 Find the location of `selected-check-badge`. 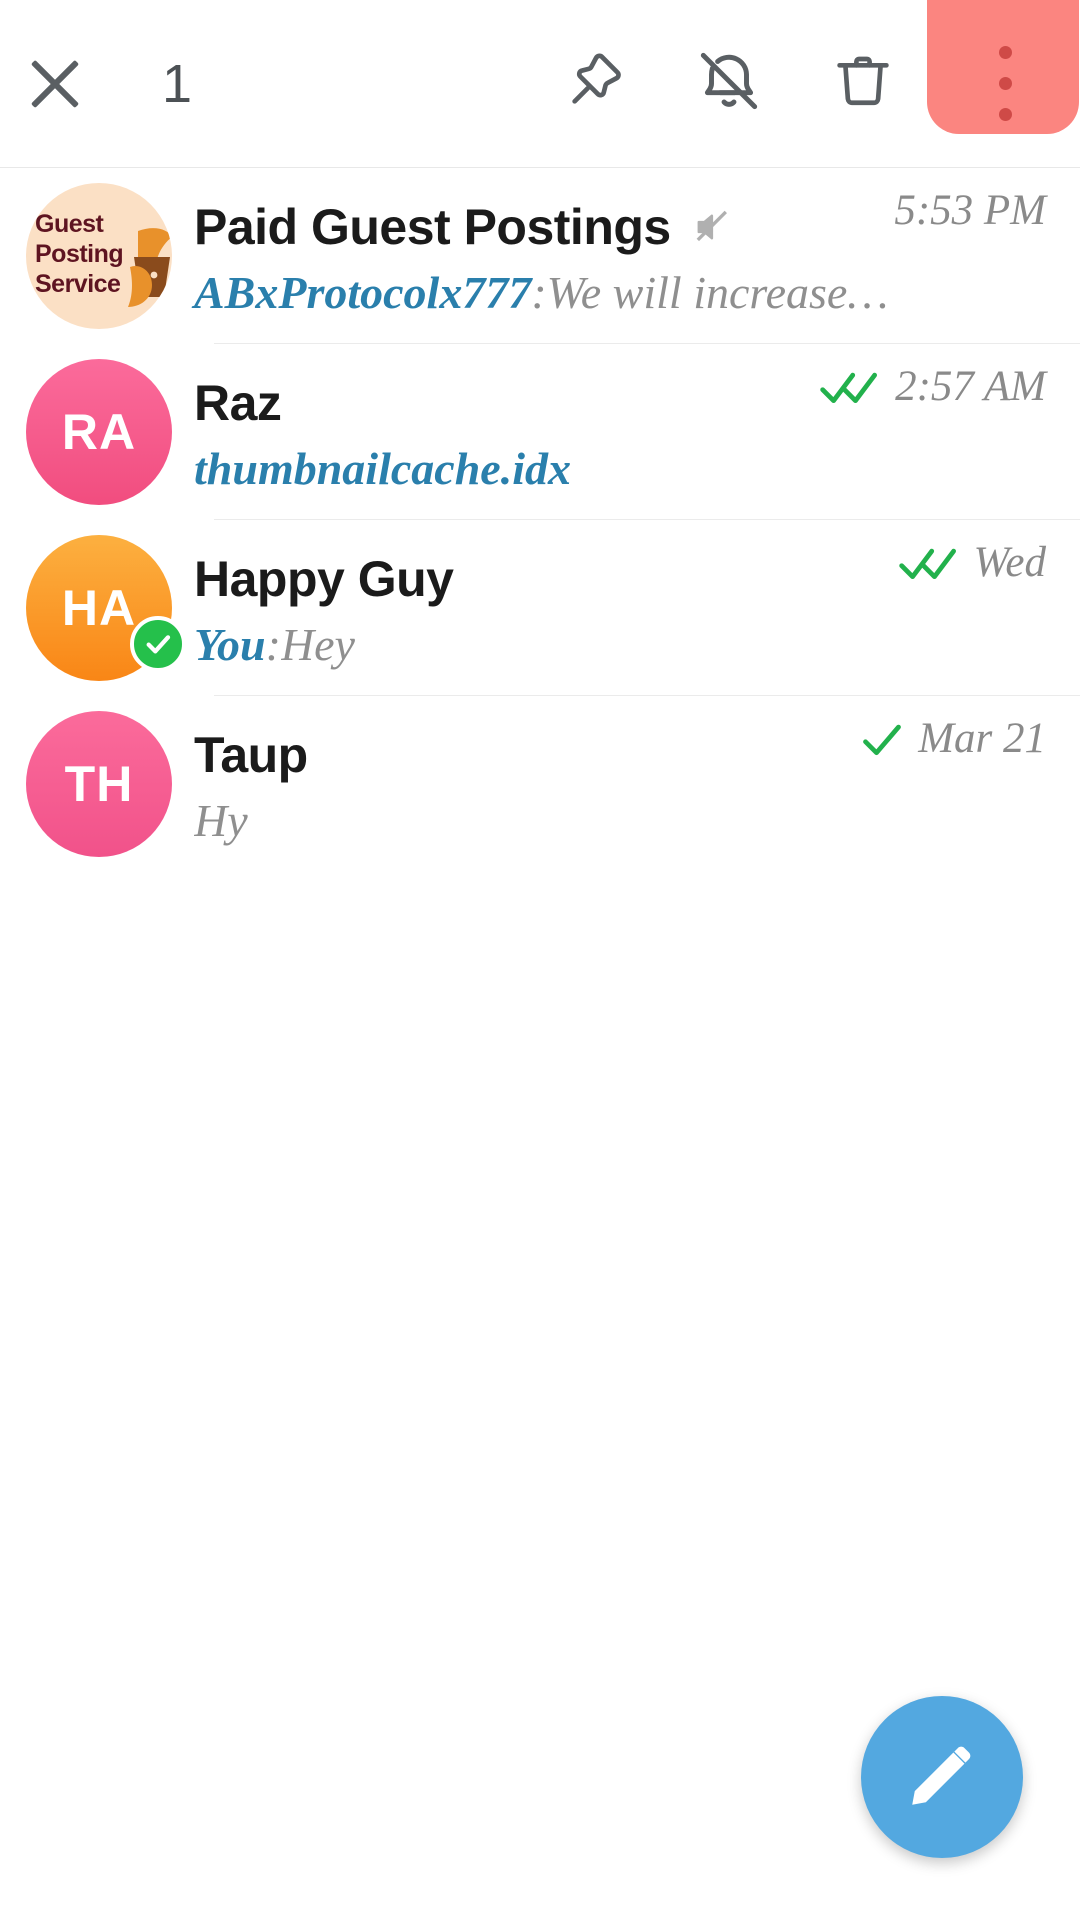

selected-check-badge is located at coordinates (158, 644).